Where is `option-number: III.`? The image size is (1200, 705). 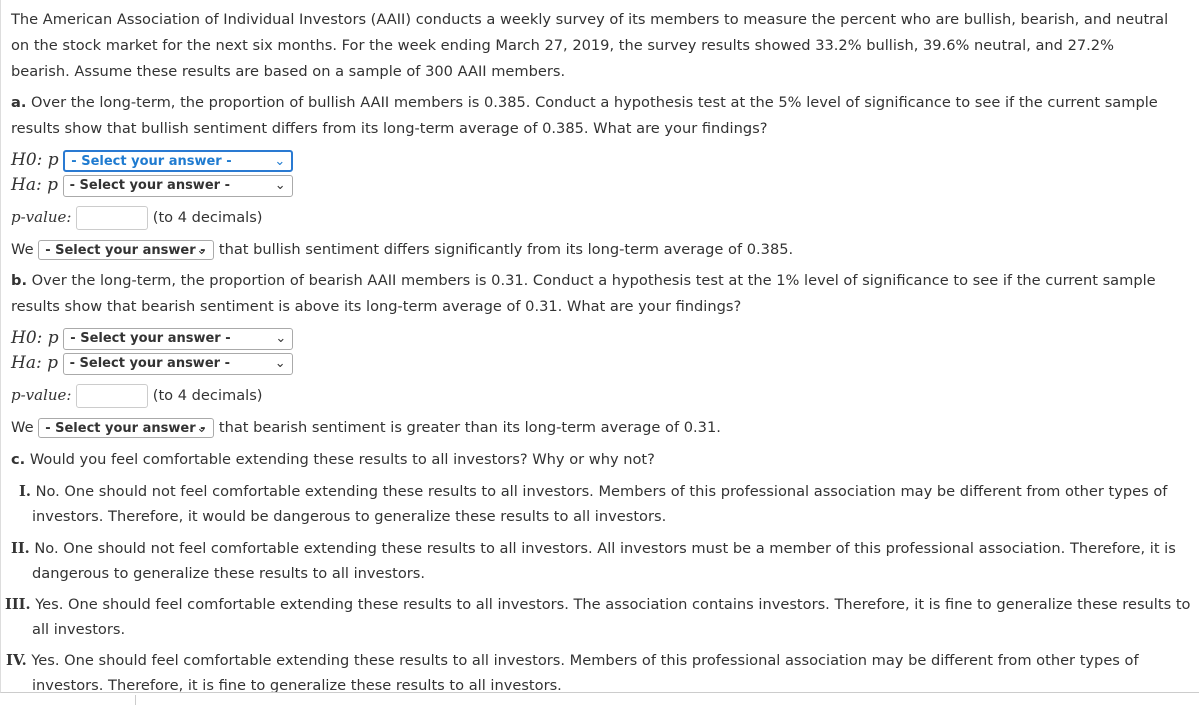 option-number: III. is located at coordinates (18, 604).